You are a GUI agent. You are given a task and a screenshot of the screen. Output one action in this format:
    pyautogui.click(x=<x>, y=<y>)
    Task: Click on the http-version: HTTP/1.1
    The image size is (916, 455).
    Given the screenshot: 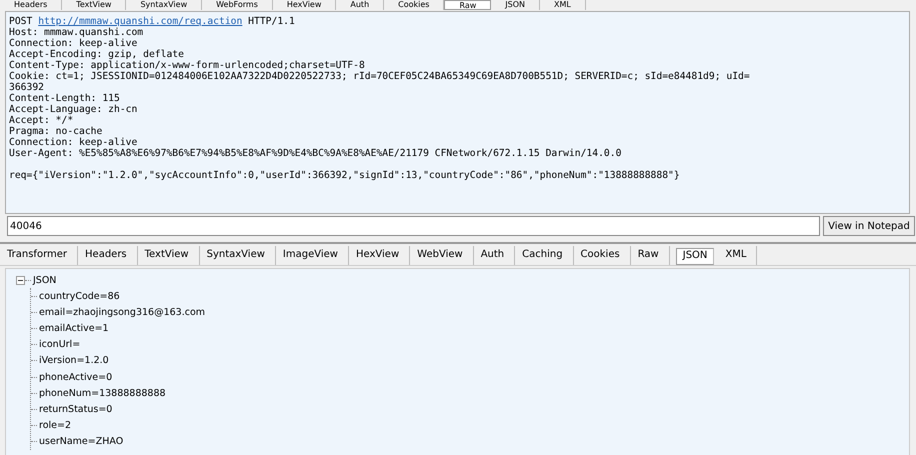 What is the action you would take?
    pyautogui.click(x=271, y=21)
    